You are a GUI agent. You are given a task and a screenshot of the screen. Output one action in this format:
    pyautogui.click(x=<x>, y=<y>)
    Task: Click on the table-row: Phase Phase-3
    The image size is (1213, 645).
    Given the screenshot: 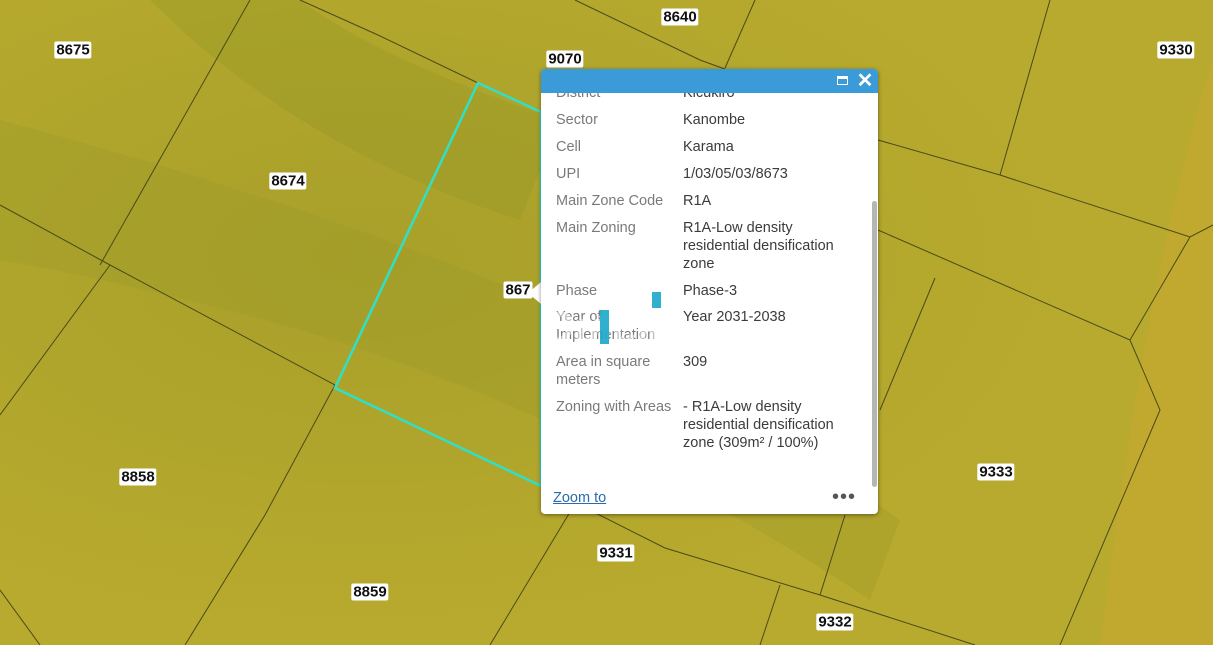 What is the action you would take?
    pyautogui.click(x=706, y=295)
    